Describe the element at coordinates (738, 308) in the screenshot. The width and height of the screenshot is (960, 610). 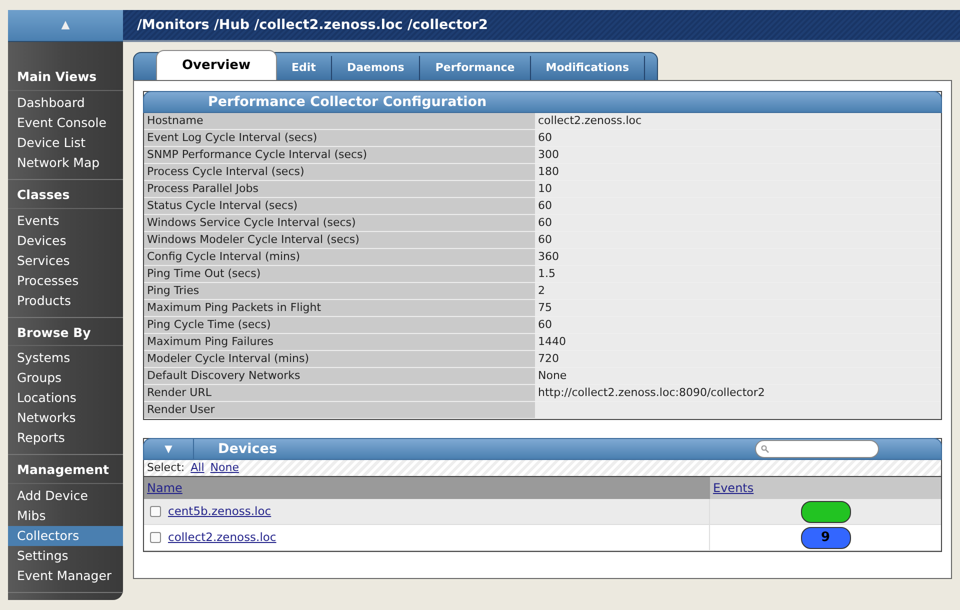
I see `field-value: 75` at that location.